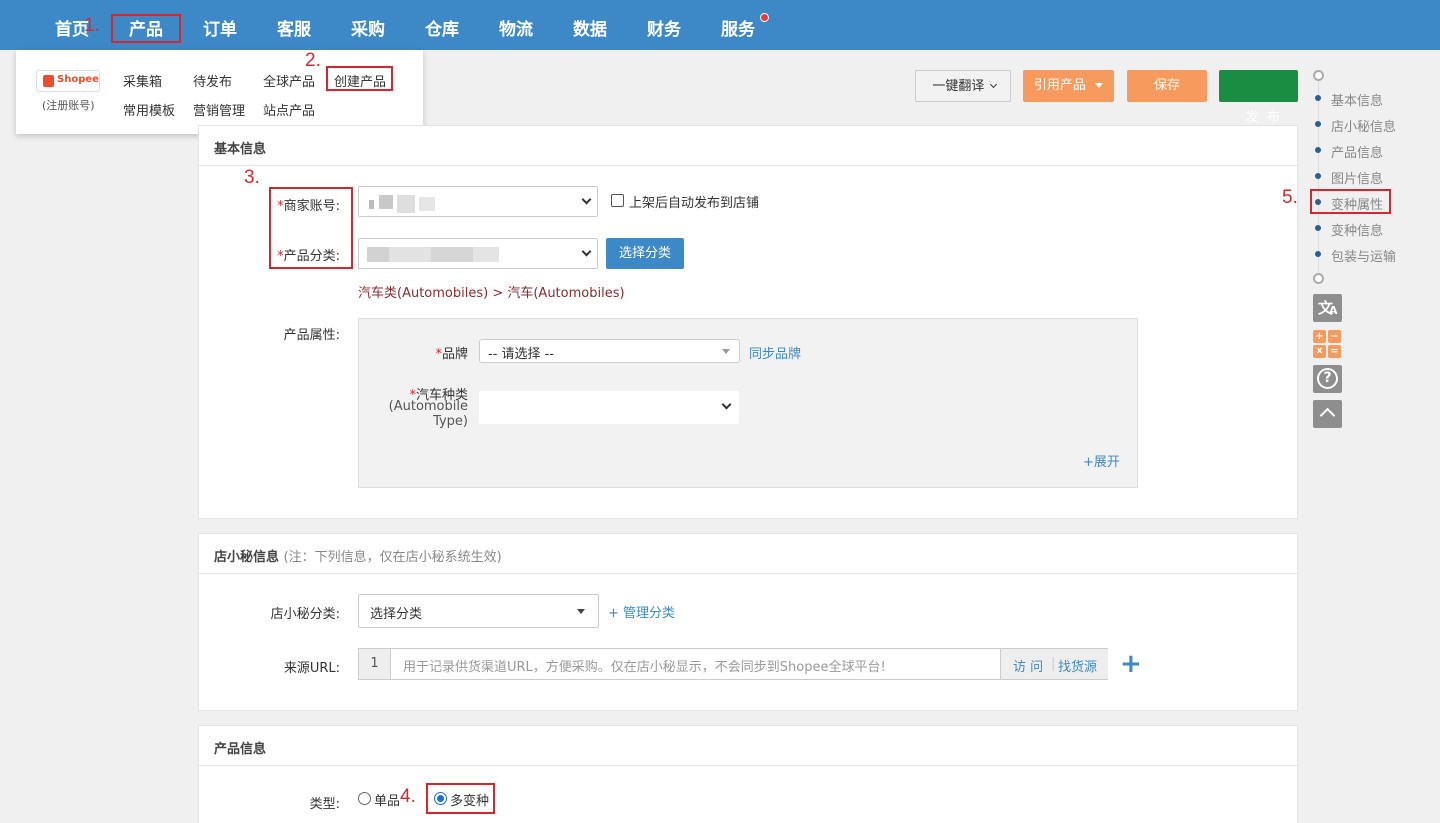 This screenshot has height=823, width=1440. Describe the element at coordinates (1290, 197) in the screenshot. I see `annotation-number-5: 5.` at that location.